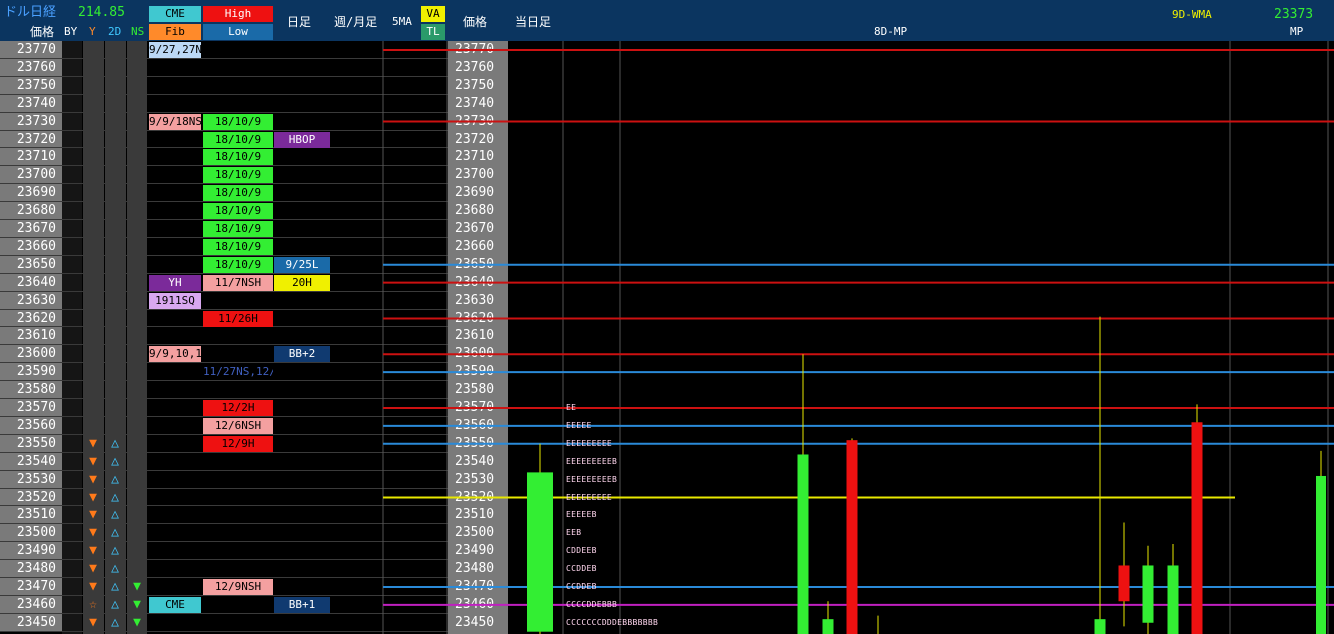  I want to click on tpo-row: EE, so click(571, 407).